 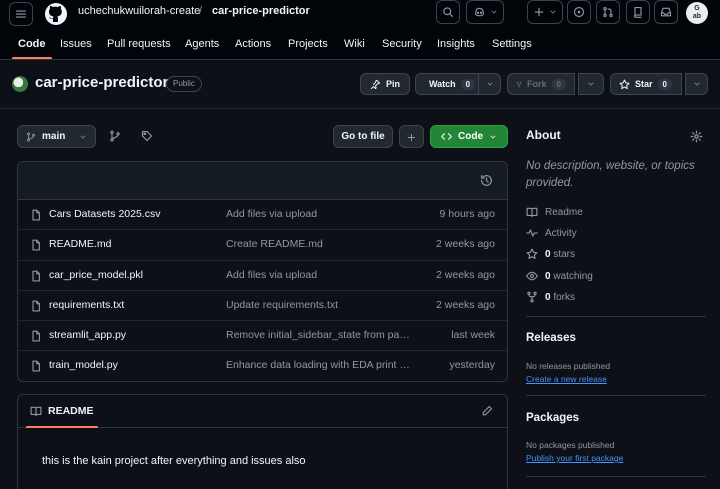 I want to click on commit-message: Create README.md, so click(x=318, y=244).